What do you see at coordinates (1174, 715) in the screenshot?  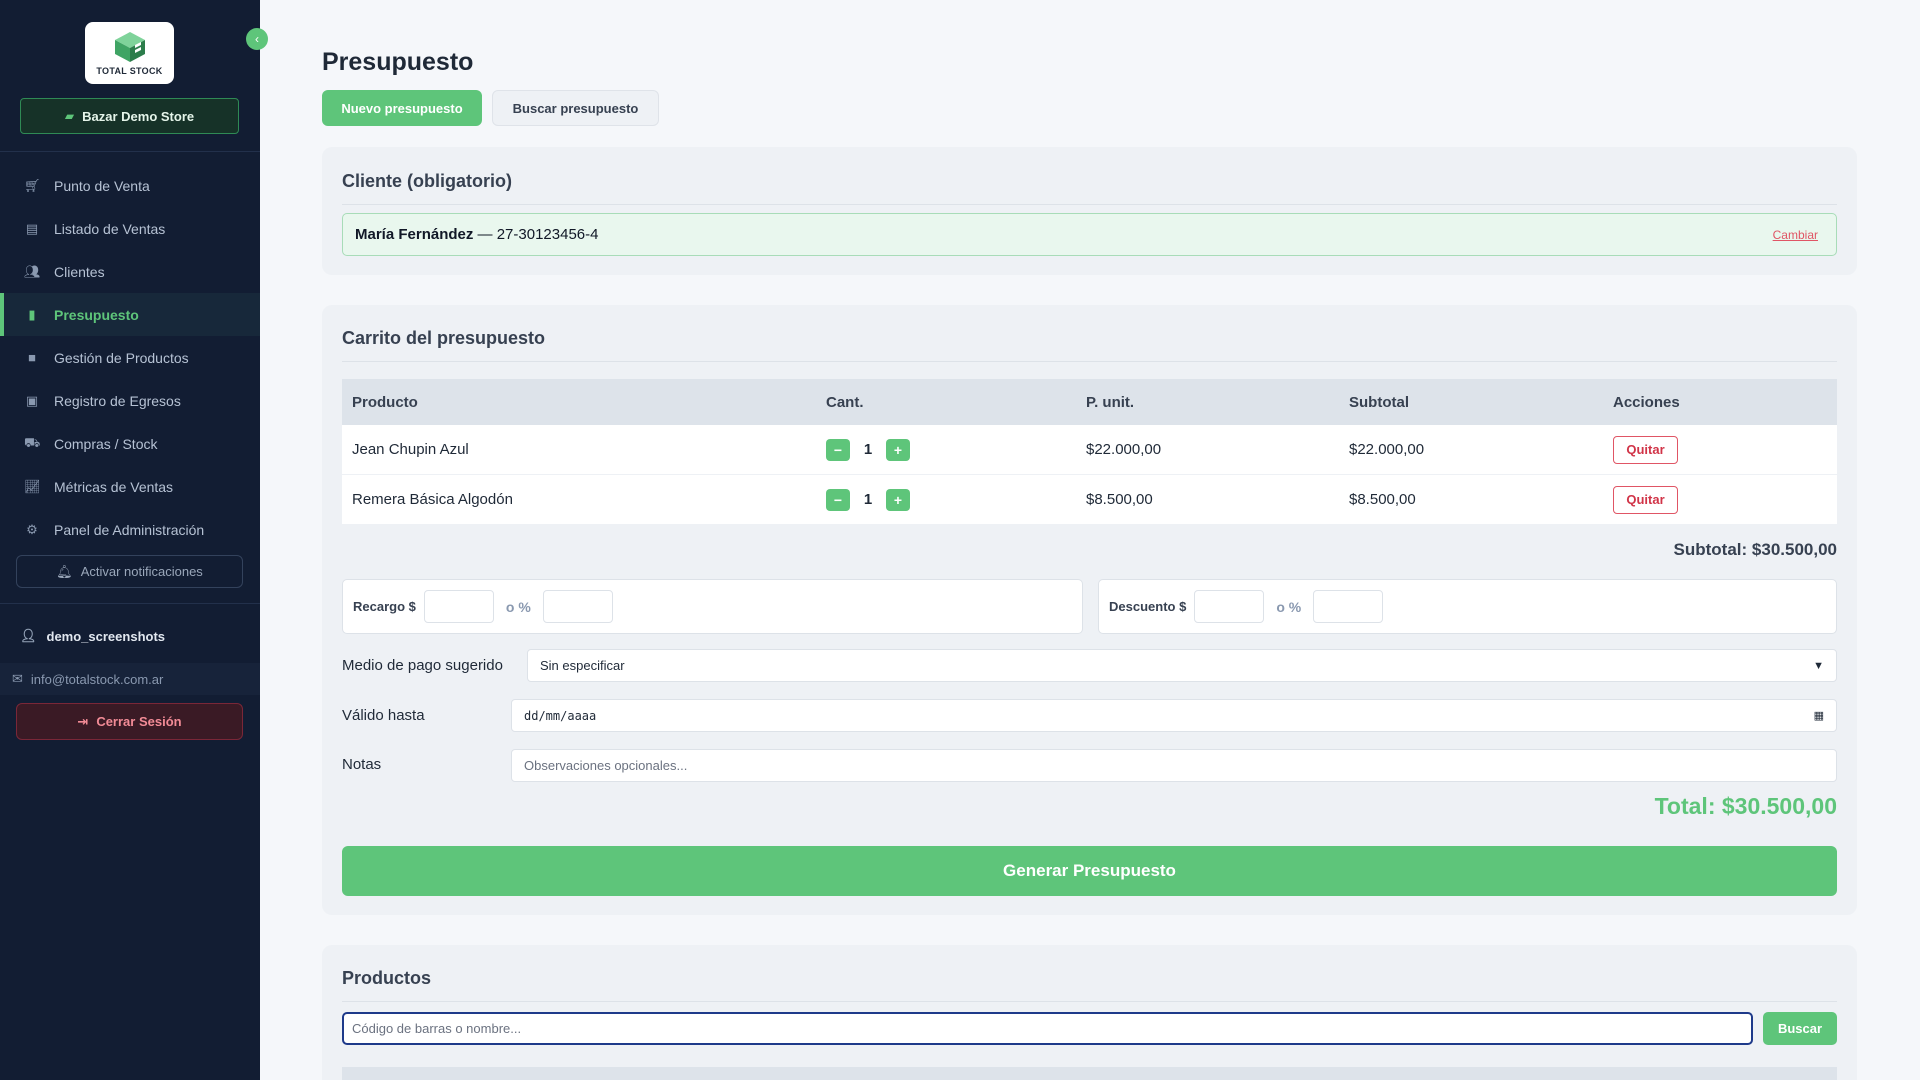 I see `valid-until-date-input: dd/mm/aaaa ▦` at bounding box center [1174, 715].